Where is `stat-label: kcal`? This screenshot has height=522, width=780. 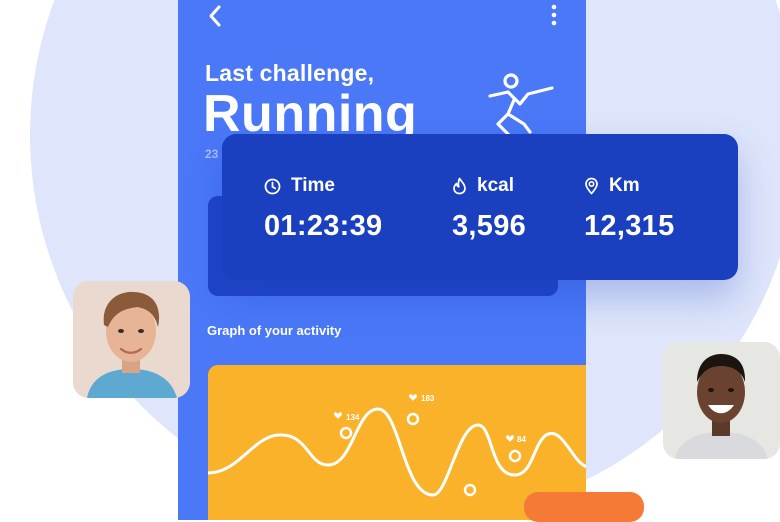
stat-label: kcal is located at coordinates (495, 185).